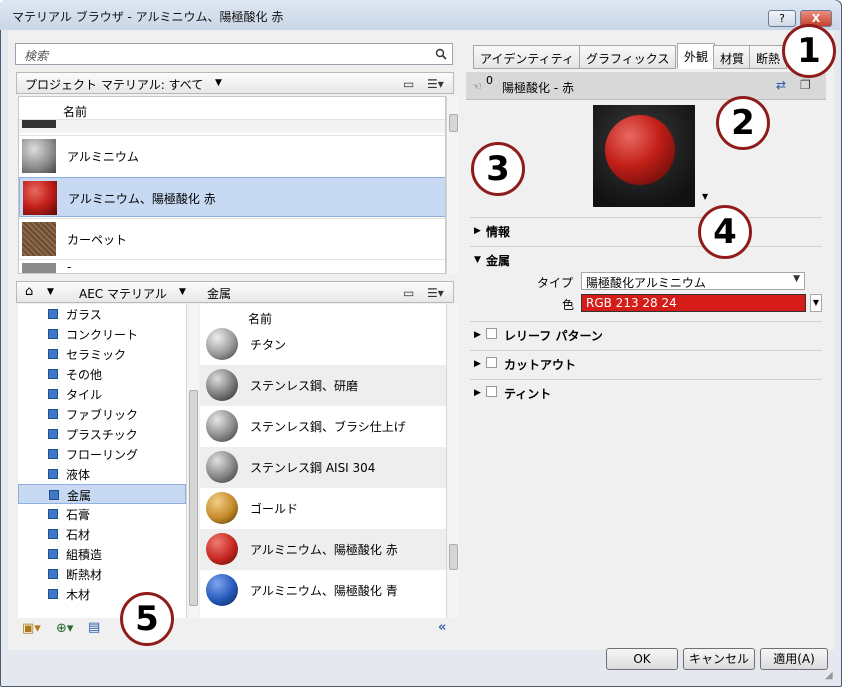 The height and width of the screenshot is (687, 842). I want to click on tree-item: セラミック, so click(102, 354).